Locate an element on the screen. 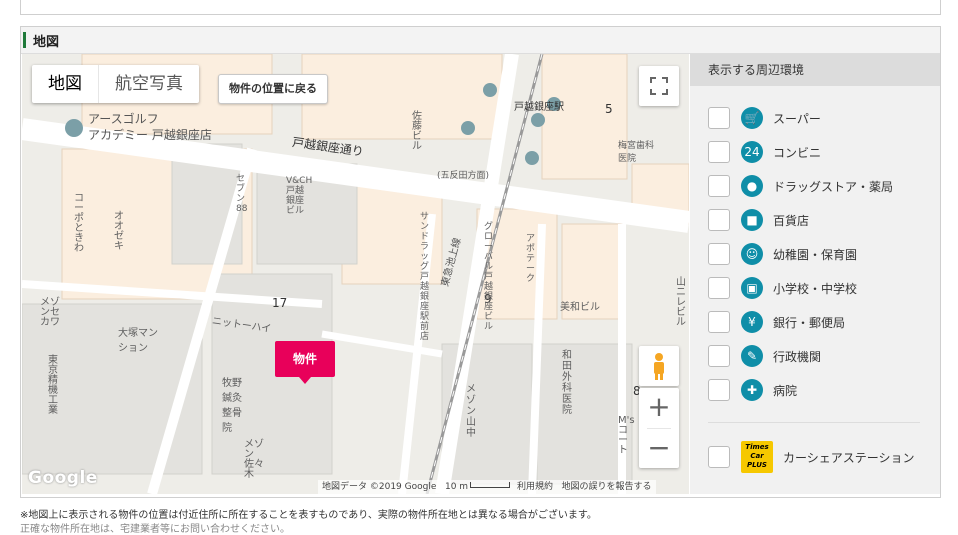  back-to-property-button: 物件の位置に戻る is located at coordinates (273, 89).